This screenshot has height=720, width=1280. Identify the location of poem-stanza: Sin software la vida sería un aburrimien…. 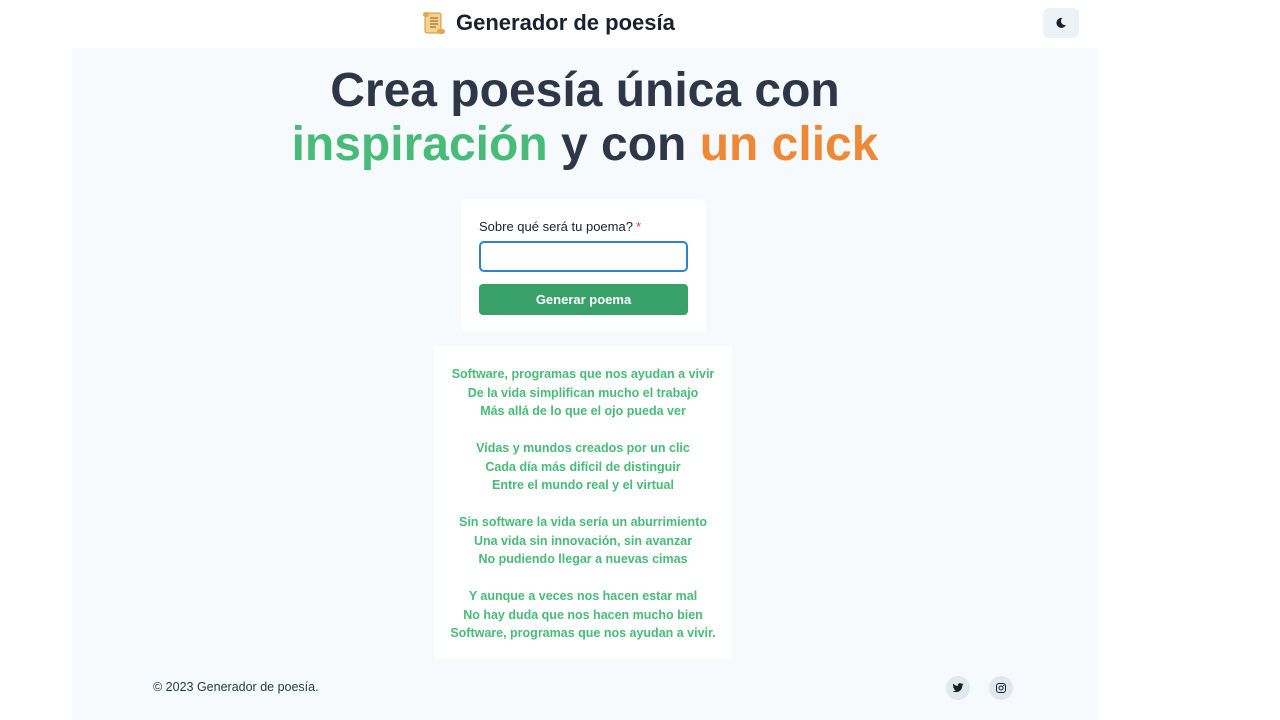
(583, 541).